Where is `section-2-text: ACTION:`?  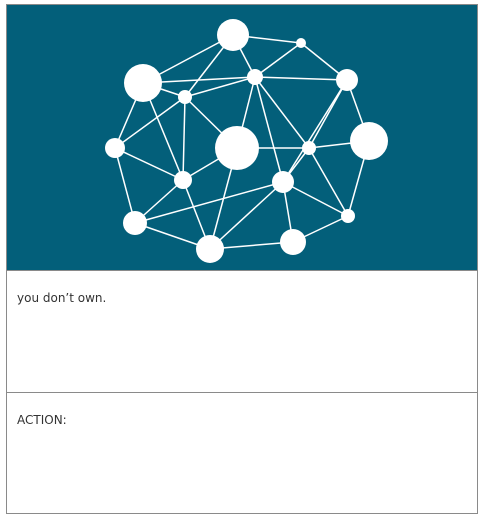
section-2-text: ACTION: is located at coordinates (42, 420).